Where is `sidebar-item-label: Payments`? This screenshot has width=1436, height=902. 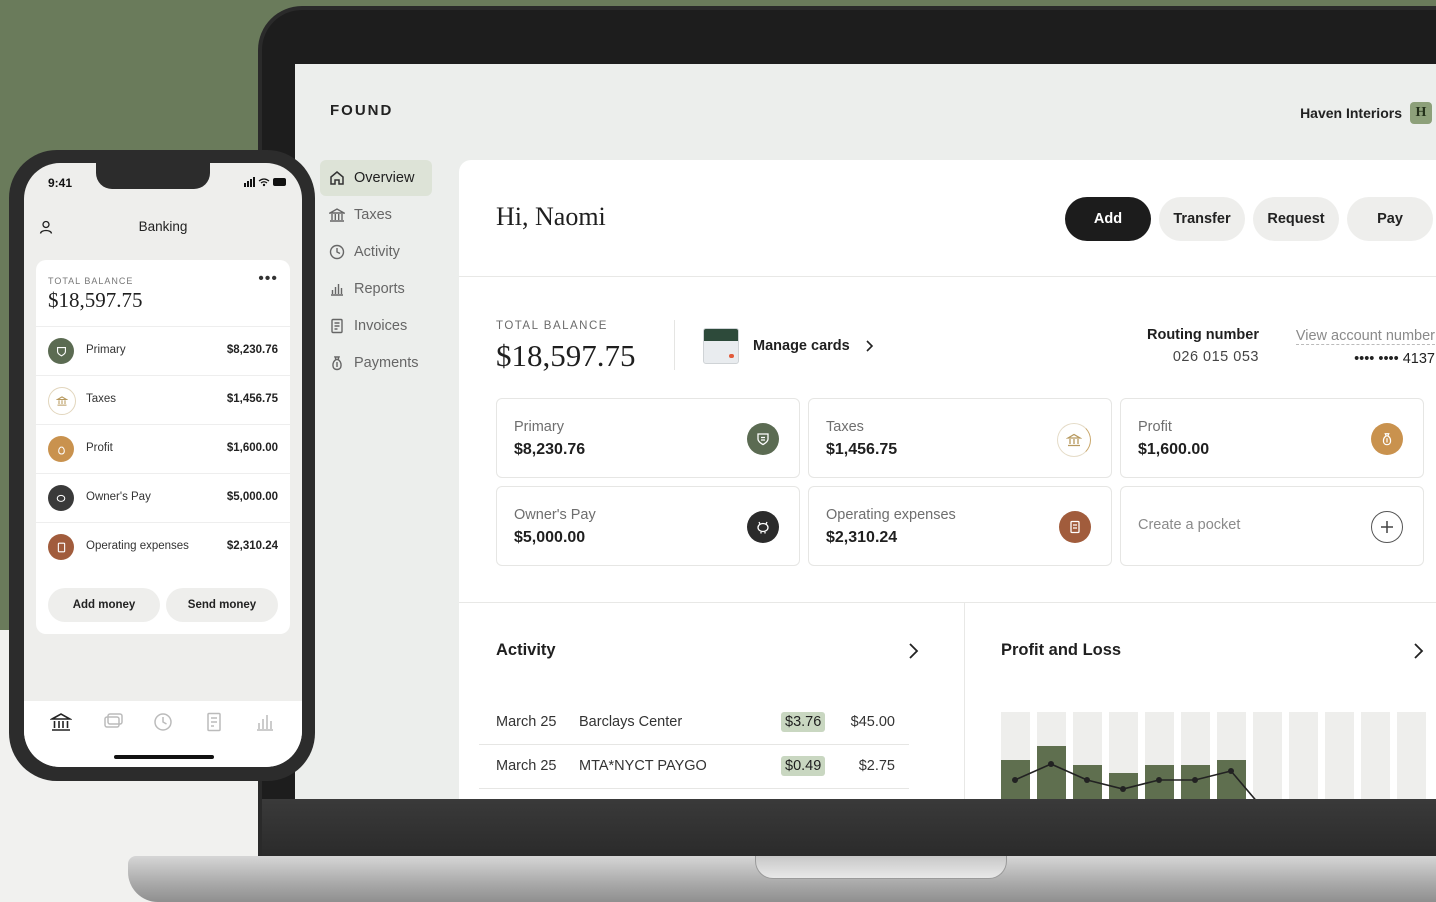
sidebar-item-label: Payments is located at coordinates (386, 363).